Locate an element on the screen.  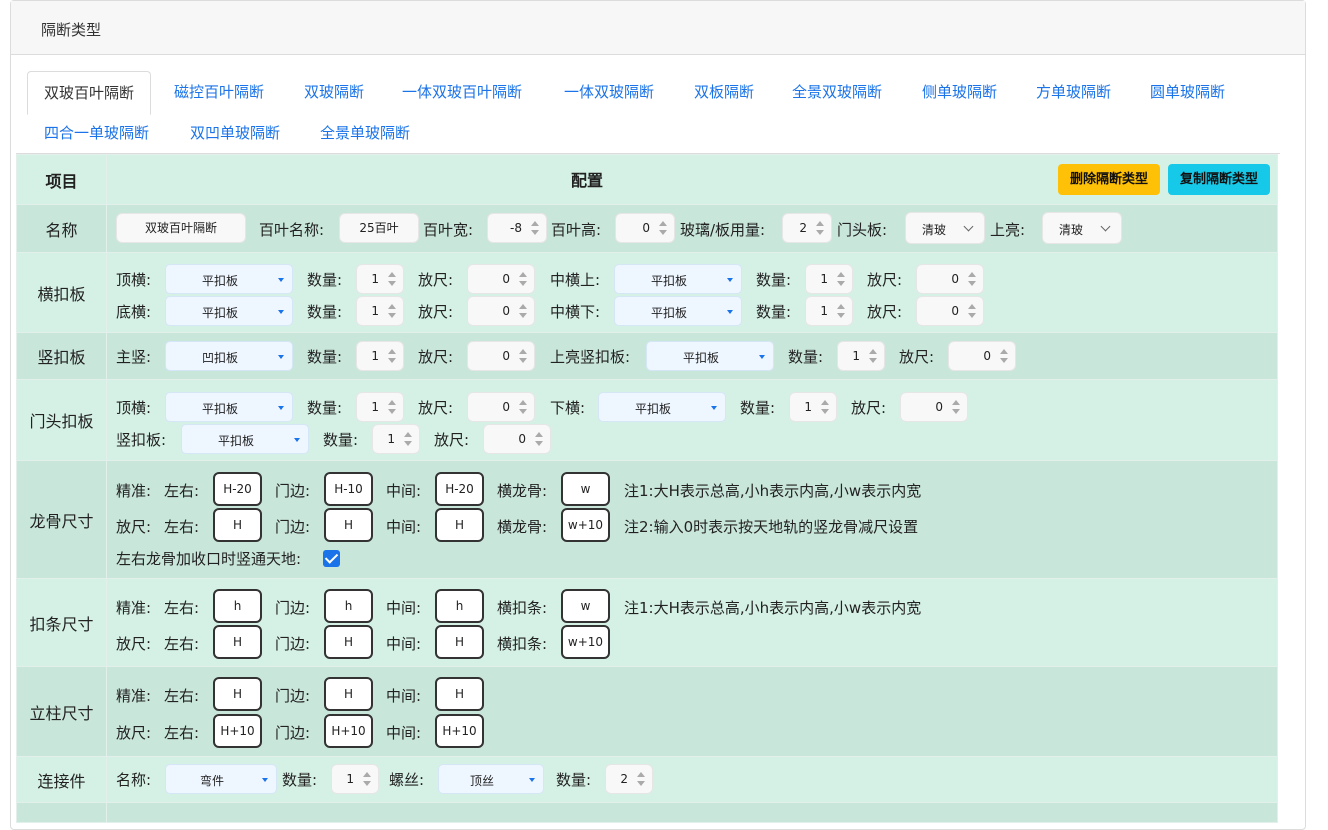
door-vertical-select: 平扣板 is located at coordinates (245, 439).